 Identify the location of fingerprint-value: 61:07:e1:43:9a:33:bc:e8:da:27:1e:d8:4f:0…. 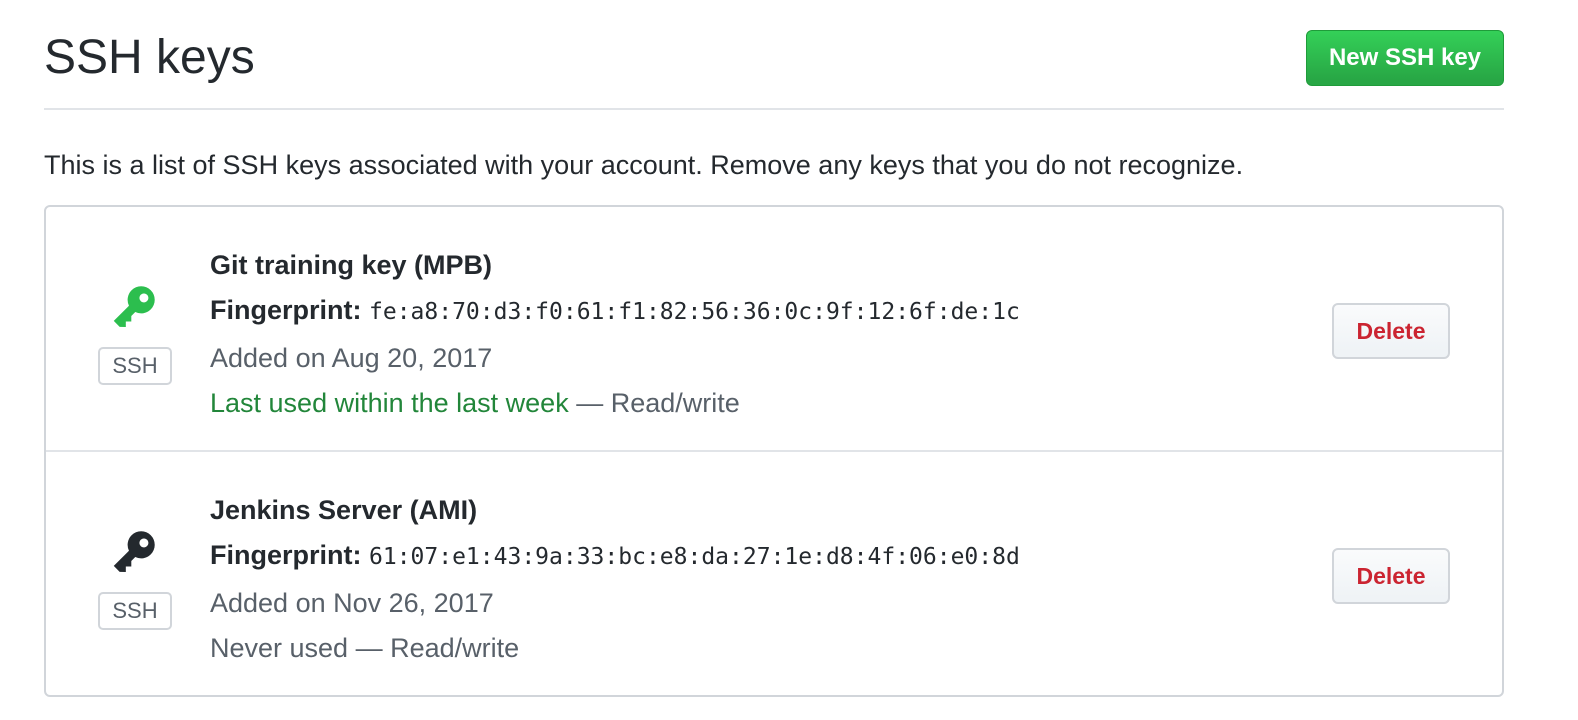
(694, 557).